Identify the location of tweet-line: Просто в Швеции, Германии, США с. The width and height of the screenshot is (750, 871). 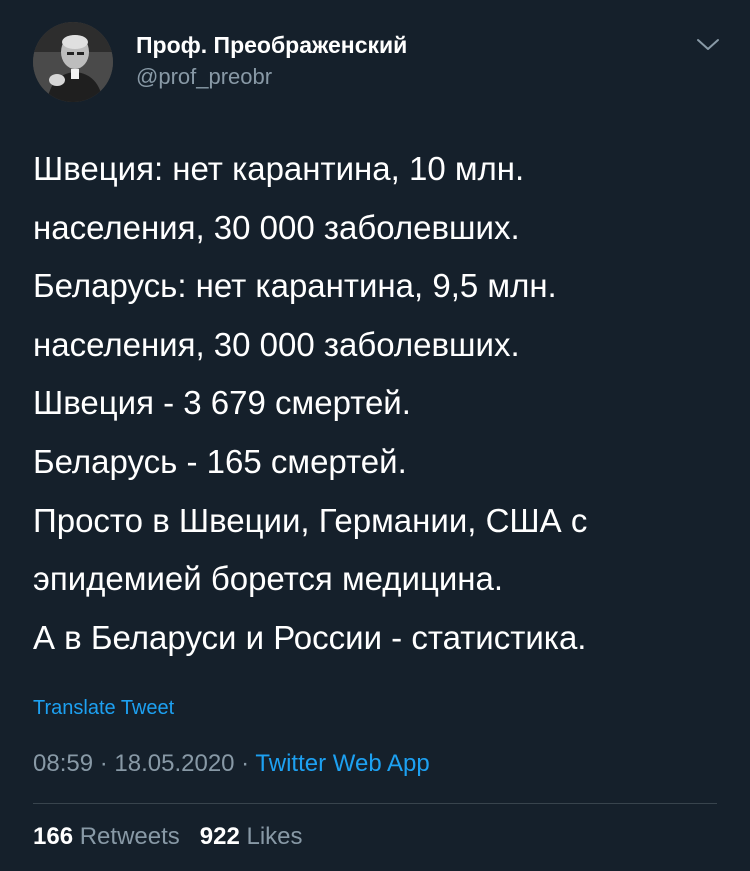
(310, 520).